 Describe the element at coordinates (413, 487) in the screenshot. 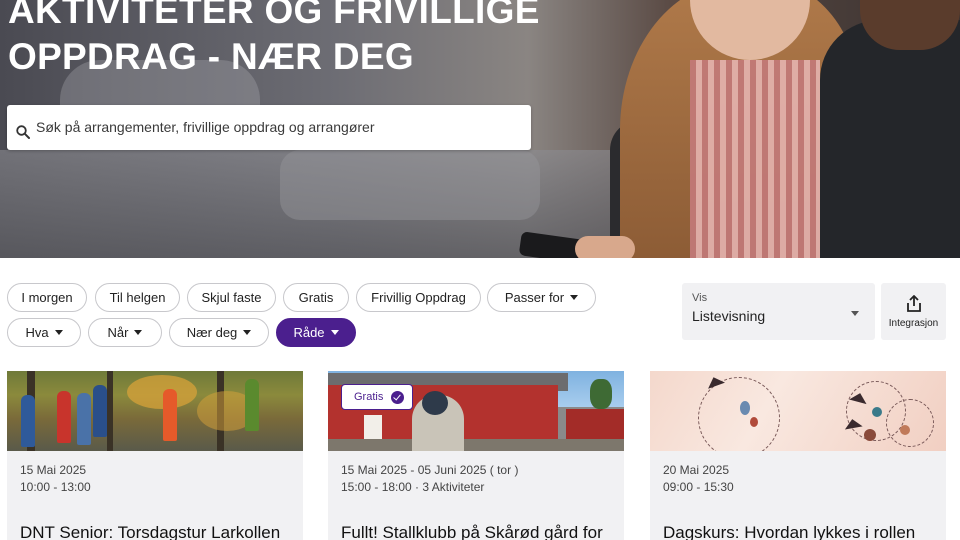

I see `event-time: 15:00 - 18:00 · 3 Aktiviteter` at that location.